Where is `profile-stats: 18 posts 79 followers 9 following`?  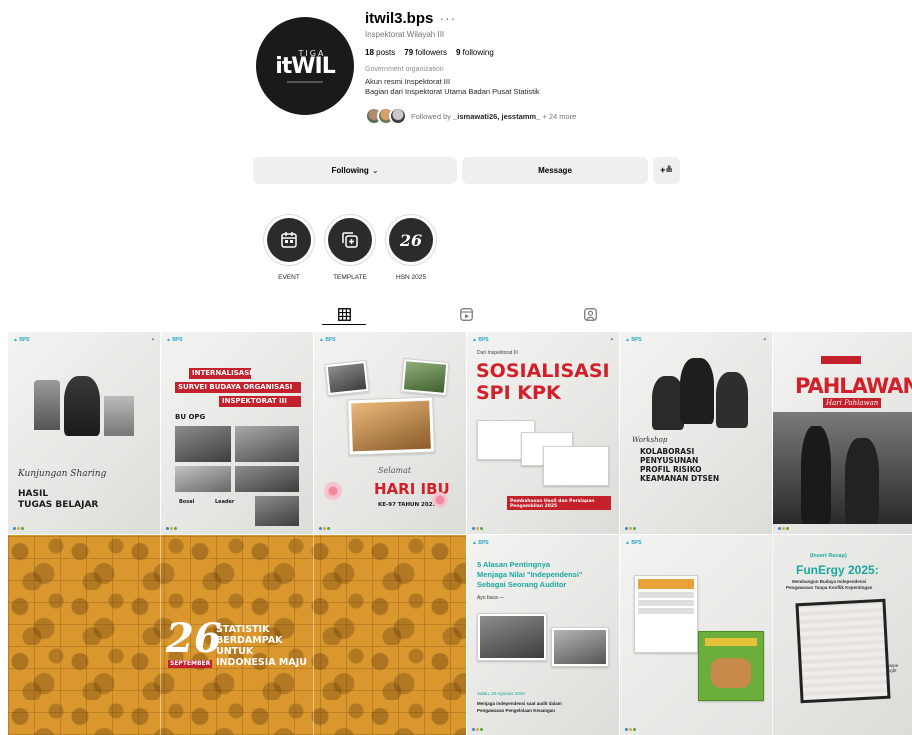
profile-stats: 18 posts 79 followers 9 following is located at coordinates (525, 52).